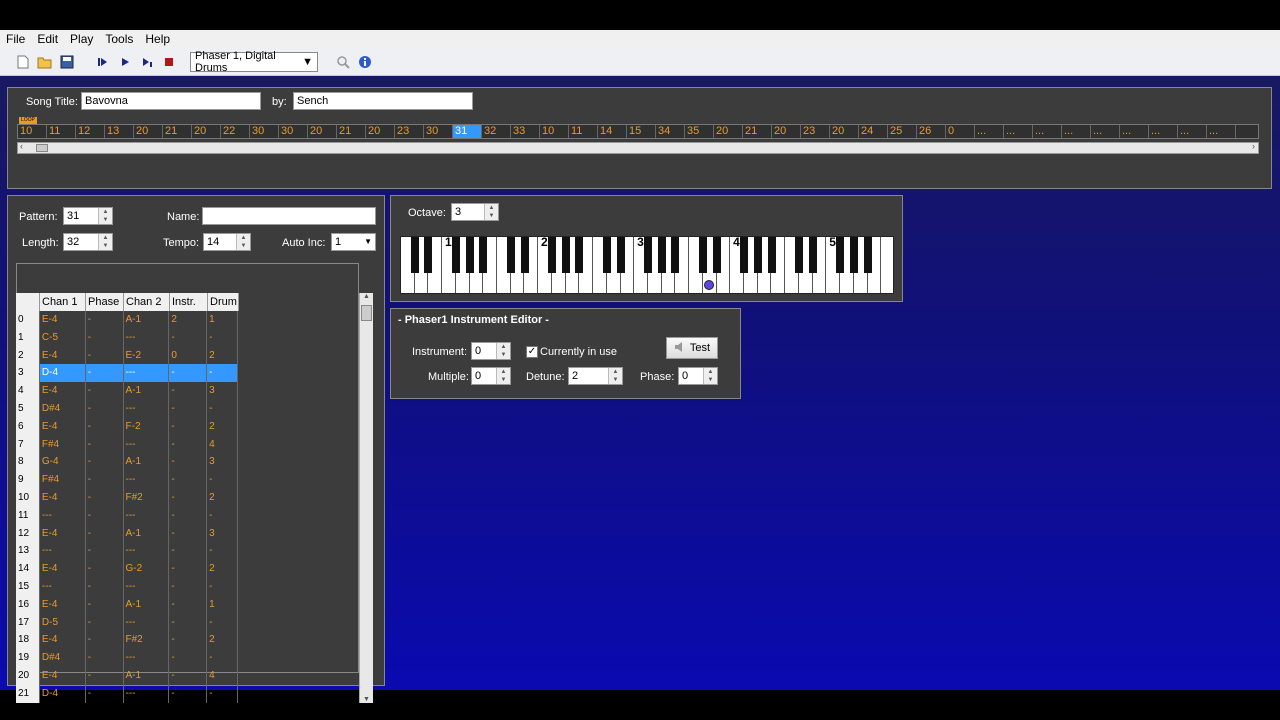  I want to click on scroll-left-icon: ‹, so click(21, 146).